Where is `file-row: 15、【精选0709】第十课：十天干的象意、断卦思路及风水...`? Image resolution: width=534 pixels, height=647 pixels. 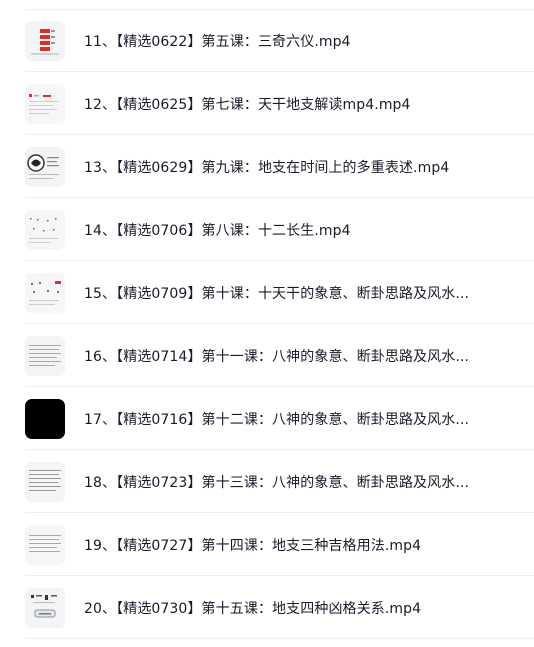
file-row: 15、【精选0709】第十课：十天干的象意、断卦思路及风水... is located at coordinates (267, 292).